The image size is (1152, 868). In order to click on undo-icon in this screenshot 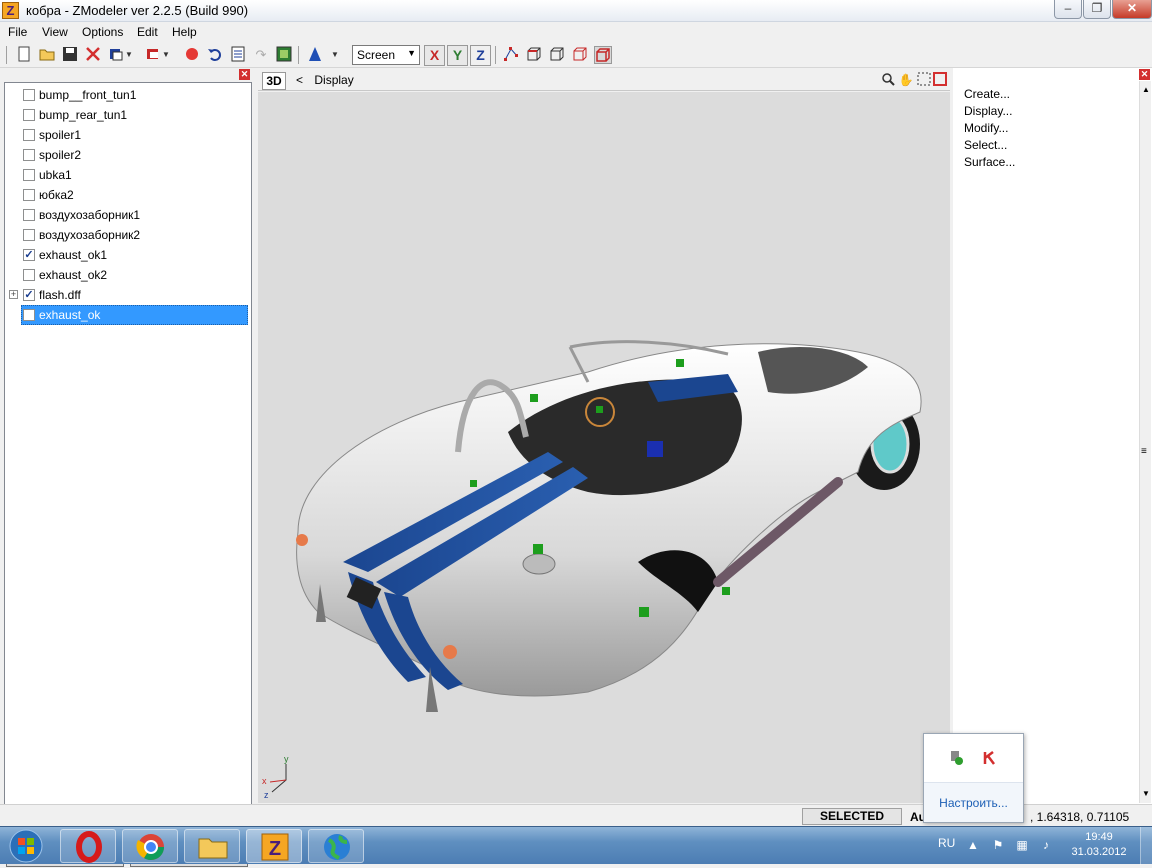, I will do `click(215, 55)`.